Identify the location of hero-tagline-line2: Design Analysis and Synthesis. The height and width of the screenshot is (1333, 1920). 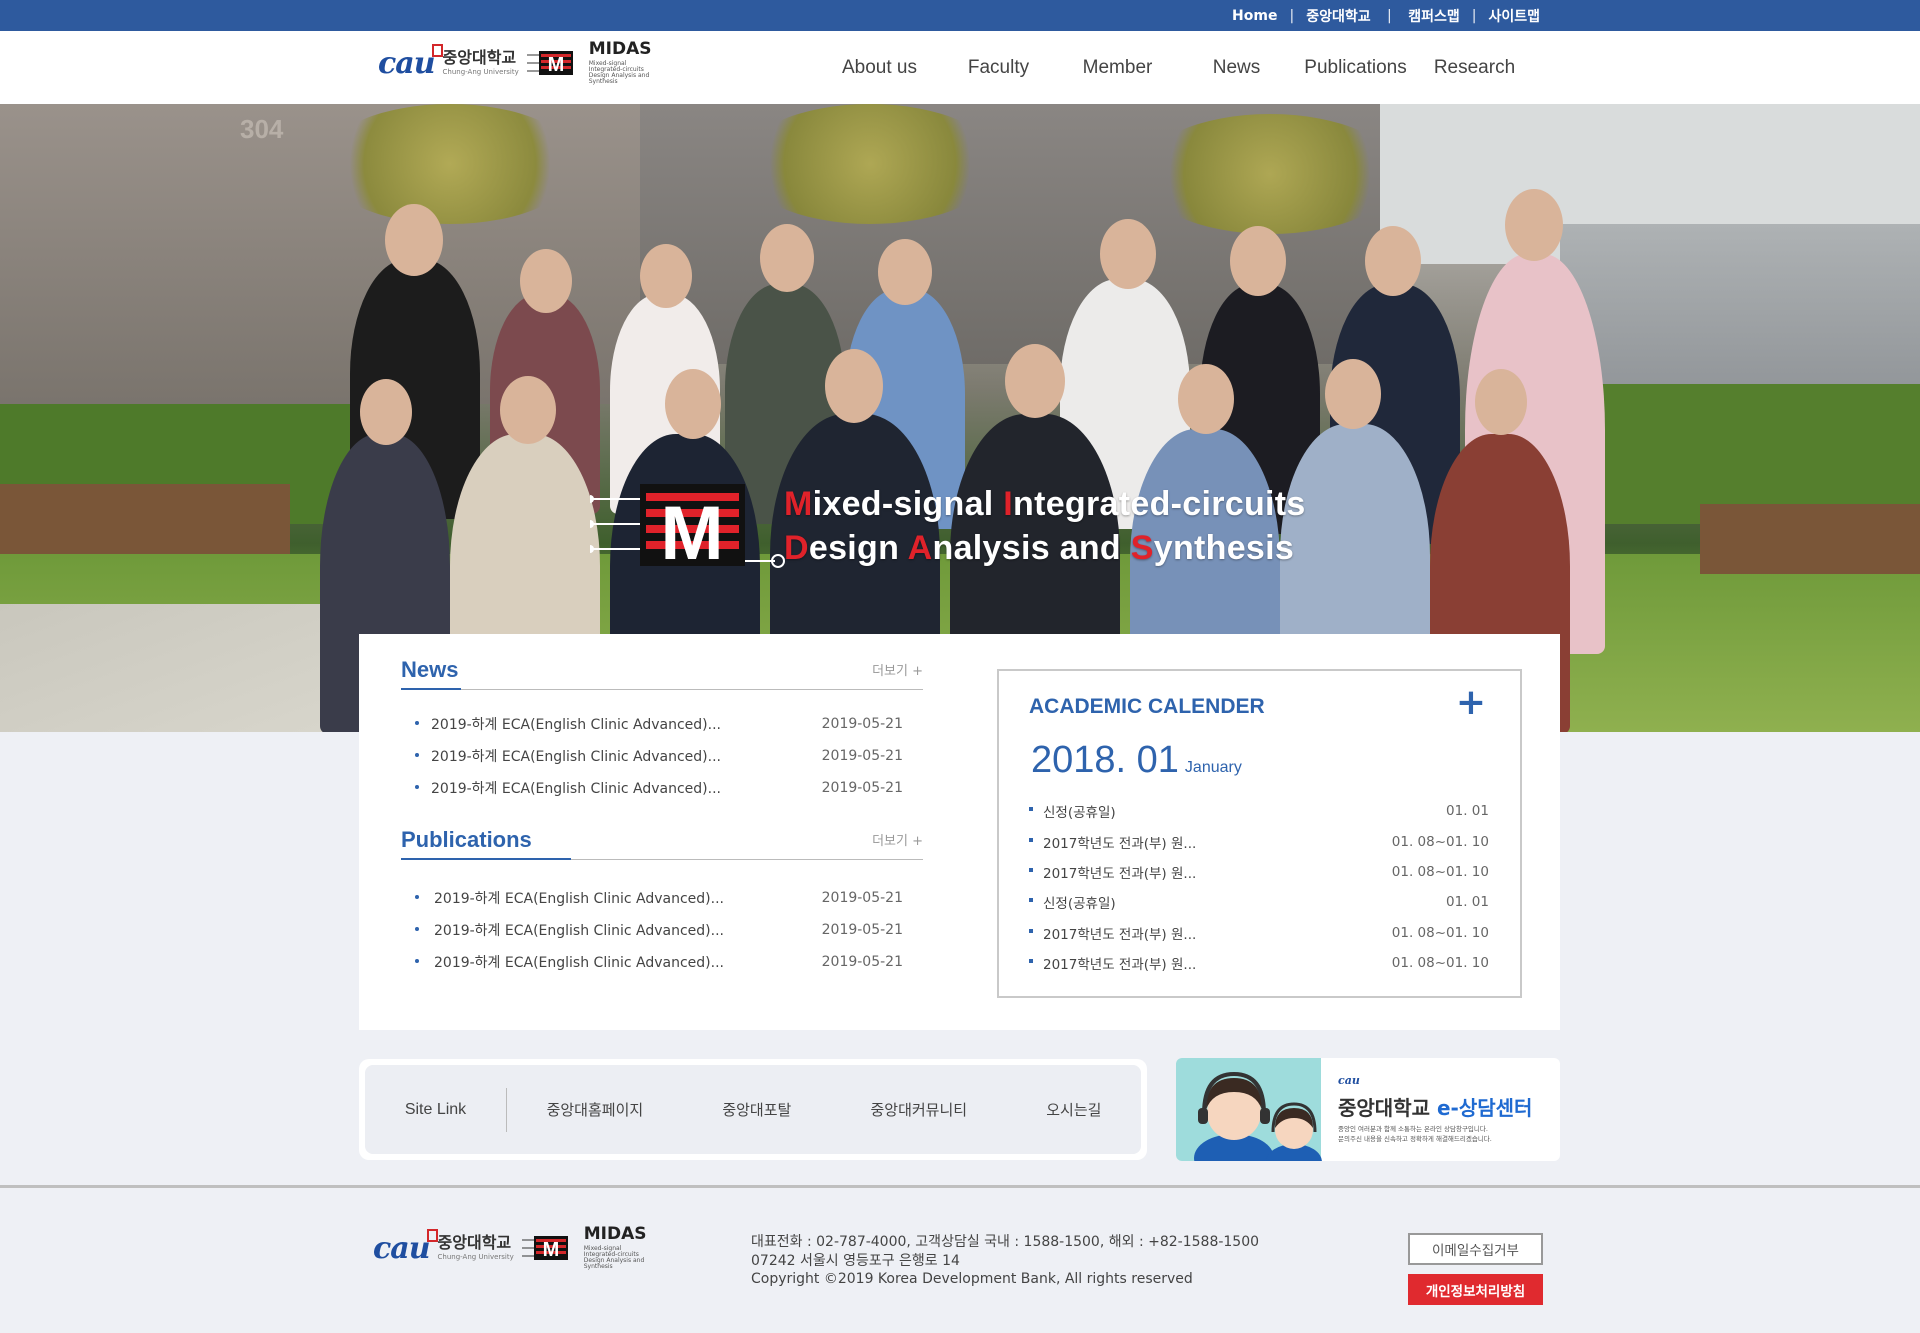
(1045, 548).